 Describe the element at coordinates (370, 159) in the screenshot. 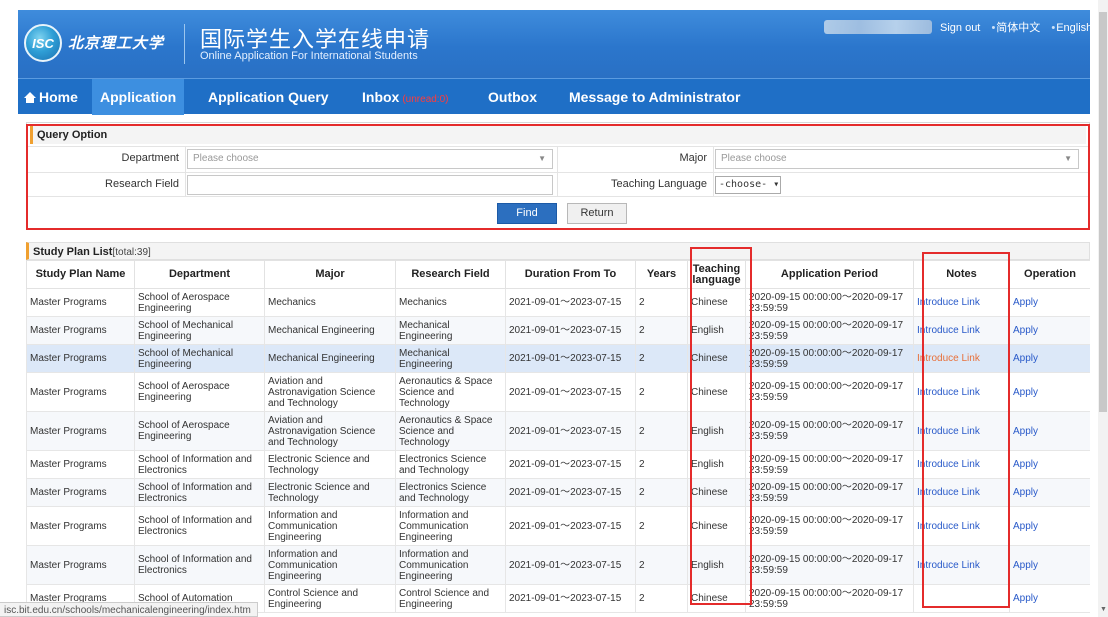

I see `department-select: Please choose ▼` at that location.